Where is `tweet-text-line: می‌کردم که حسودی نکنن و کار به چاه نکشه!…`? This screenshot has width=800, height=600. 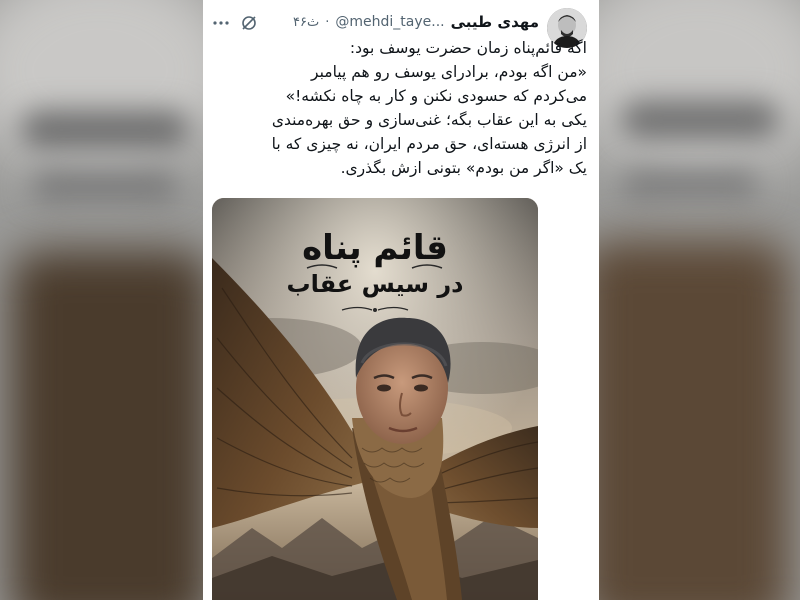 tweet-text-line: می‌کردم که حسودی نکنن و کار به چاه نکشه!… is located at coordinates (436, 96).